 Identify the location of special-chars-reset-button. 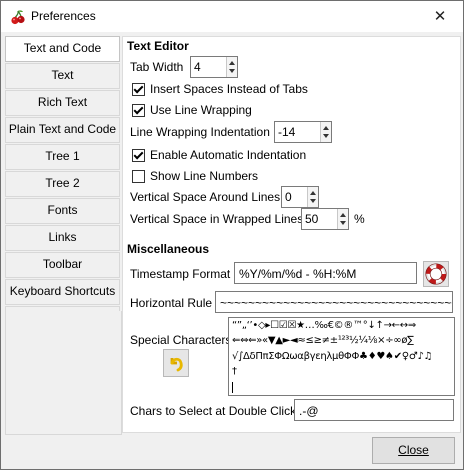
(176, 363).